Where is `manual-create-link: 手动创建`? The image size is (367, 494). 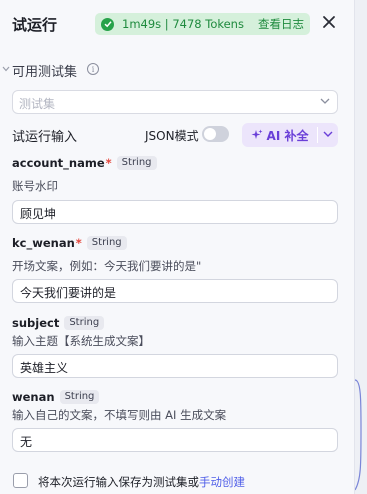
manual-create-link: 手动创建 is located at coordinates (222, 482).